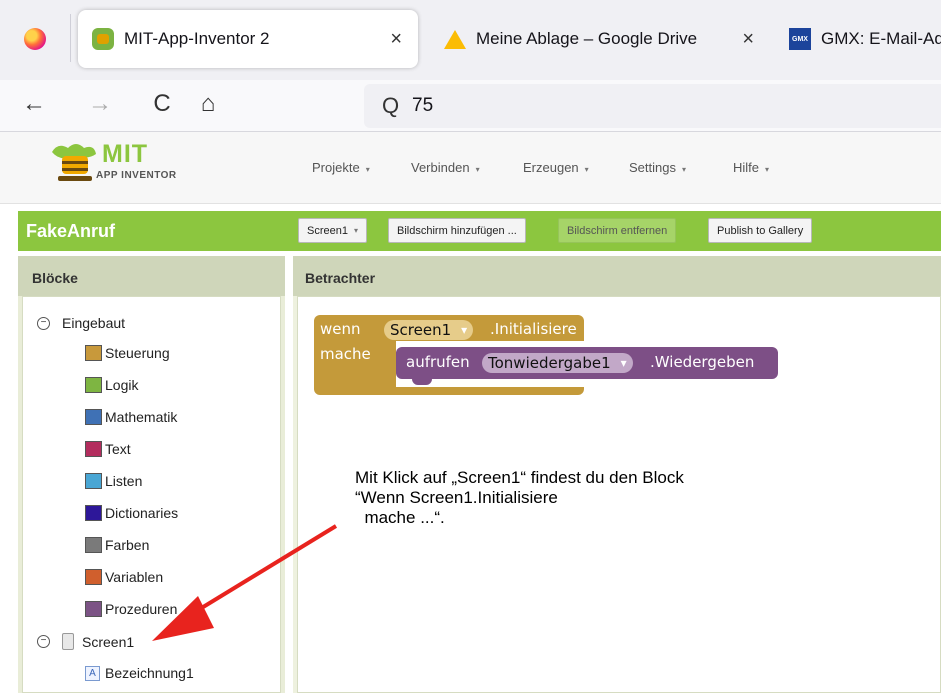 The height and width of the screenshot is (693, 941). I want to click on search-icon: Q, so click(391, 105).